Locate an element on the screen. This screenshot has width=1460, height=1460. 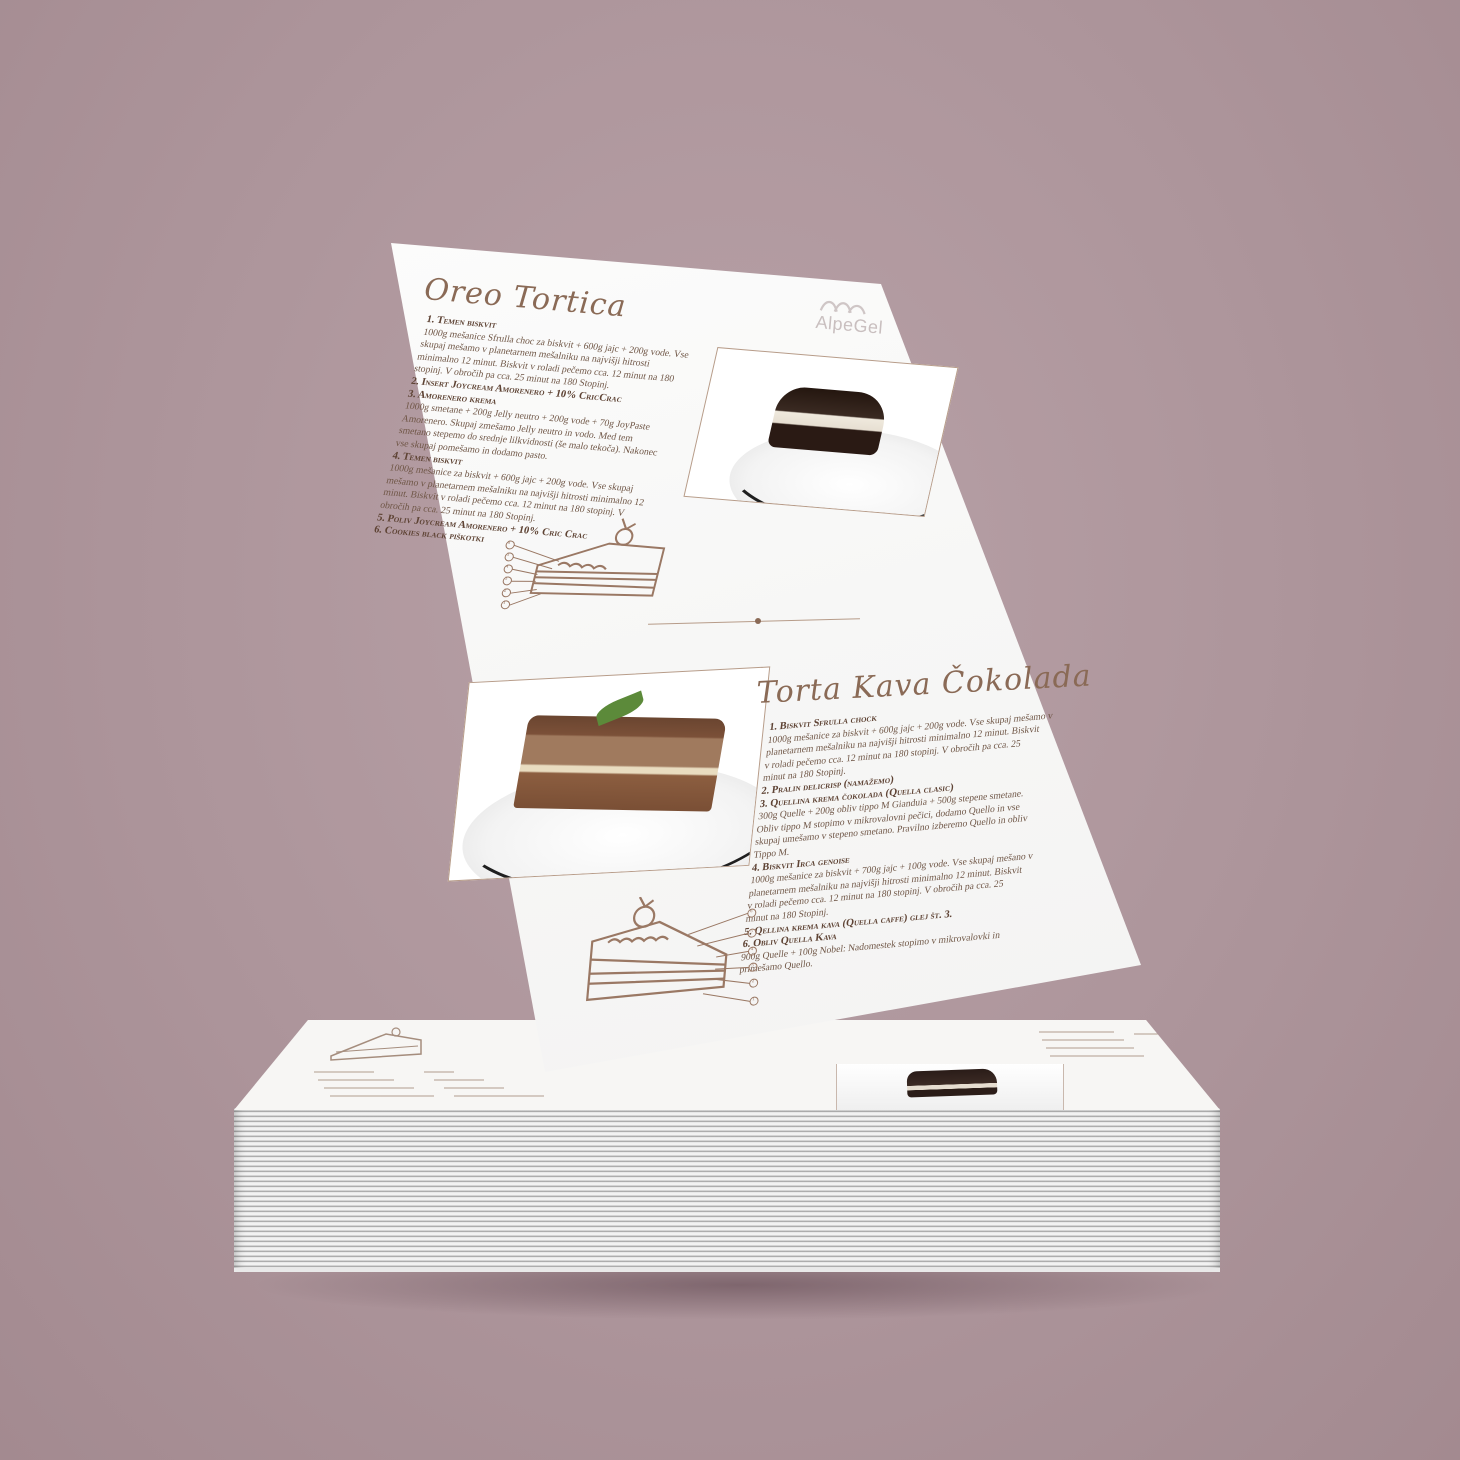
section-divider-dot is located at coordinates (758, 621).